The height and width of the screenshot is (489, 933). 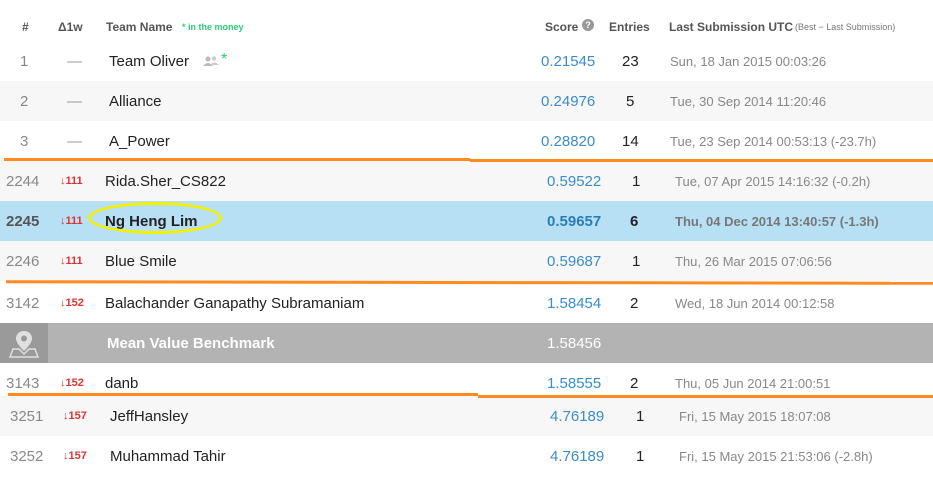 I want to click on help-icon: ?, so click(x=588, y=25).